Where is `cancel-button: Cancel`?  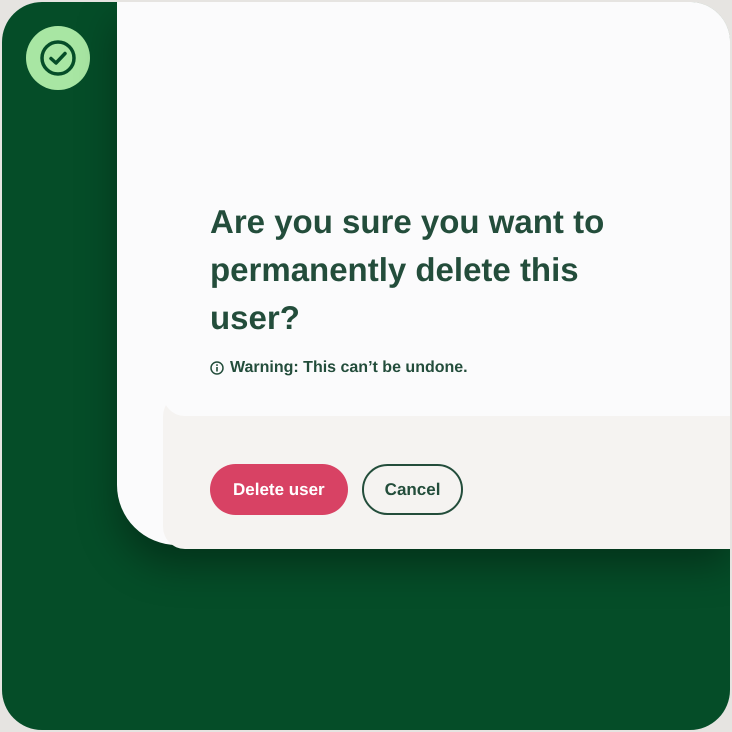
cancel-button: Cancel is located at coordinates (413, 489).